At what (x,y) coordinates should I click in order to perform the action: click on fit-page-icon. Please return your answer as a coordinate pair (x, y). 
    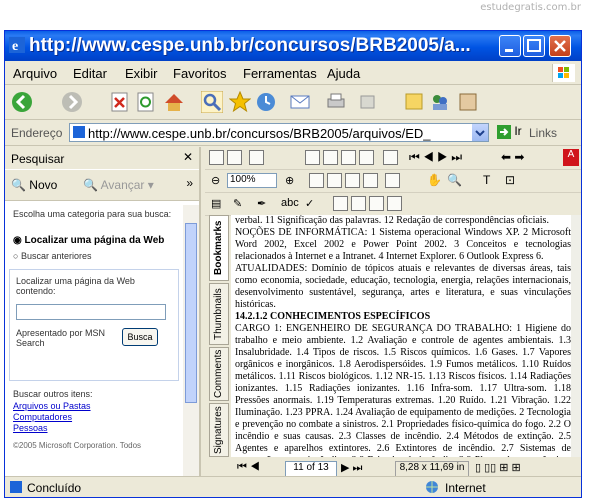
    Looking at the image, I should click on (334, 180).